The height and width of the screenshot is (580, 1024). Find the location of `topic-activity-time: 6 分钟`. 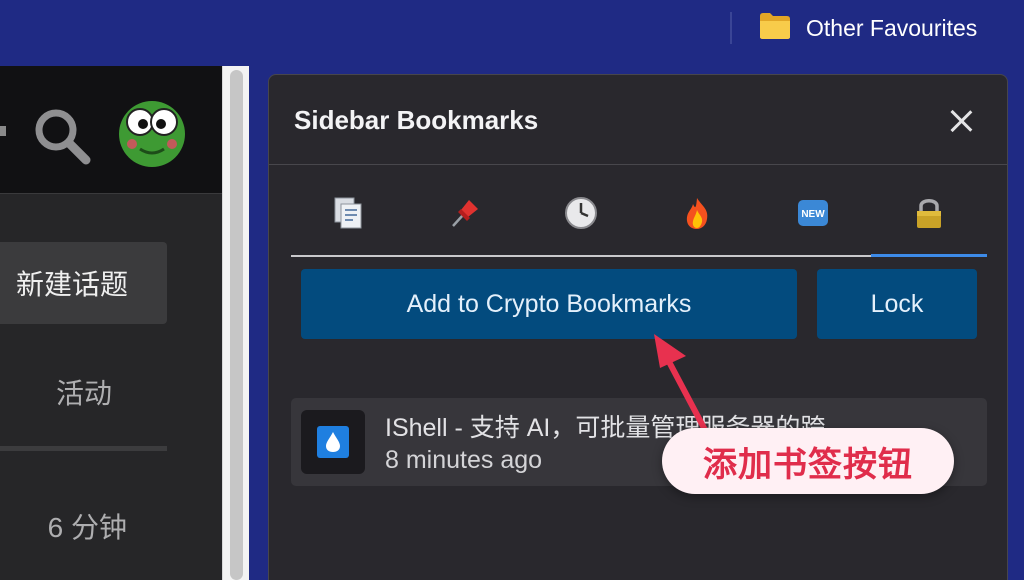

topic-activity-time: 6 分钟 is located at coordinates (87, 527).